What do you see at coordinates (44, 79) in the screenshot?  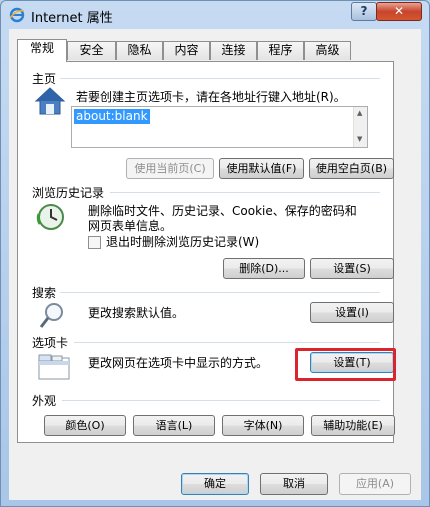 I see `homepage-group-label: 主页` at bounding box center [44, 79].